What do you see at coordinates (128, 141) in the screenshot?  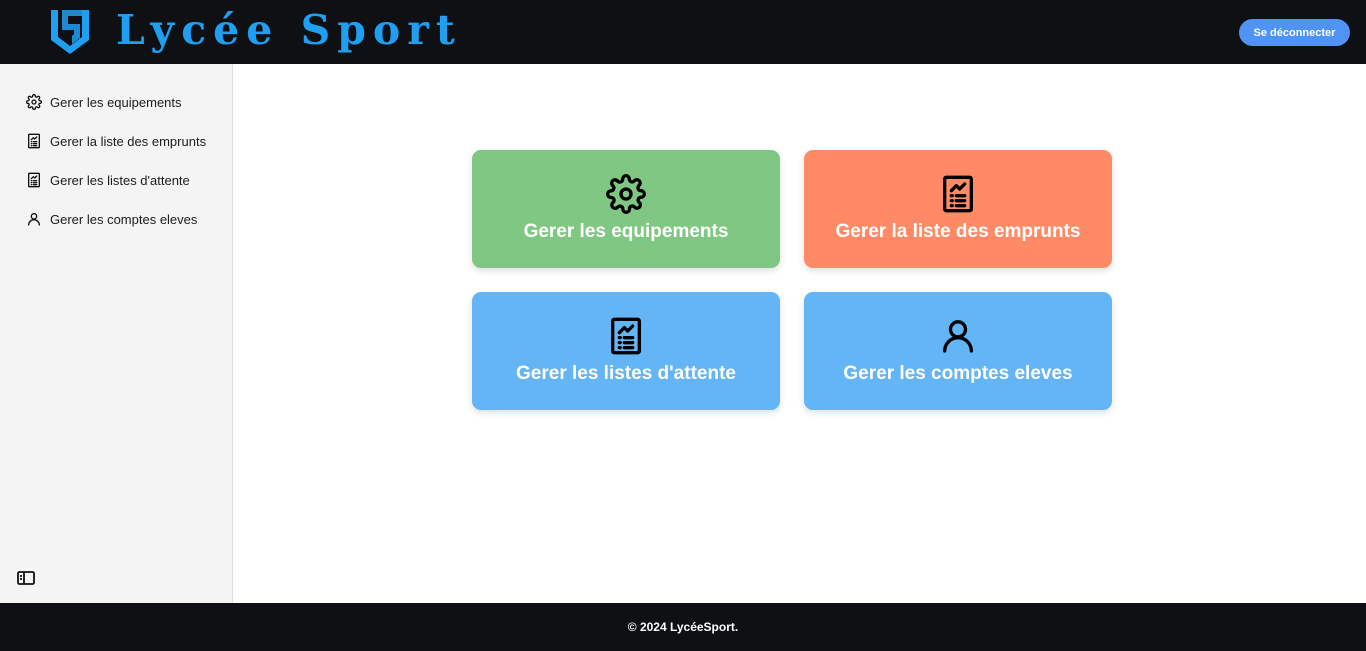 I see `sidebar-item-label: Gerer la liste des emprunts` at bounding box center [128, 141].